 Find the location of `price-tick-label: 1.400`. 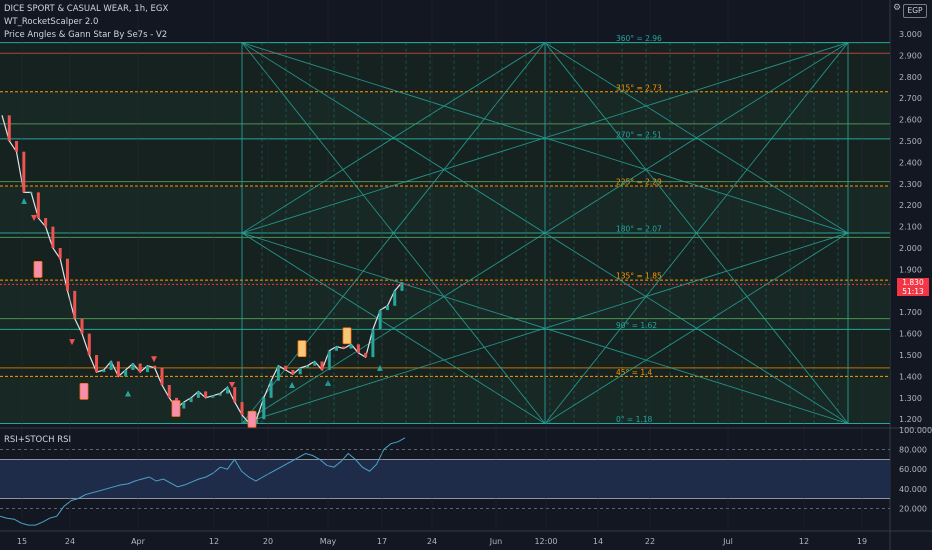

price-tick-label: 1.400 is located at coordinates (910, 376).